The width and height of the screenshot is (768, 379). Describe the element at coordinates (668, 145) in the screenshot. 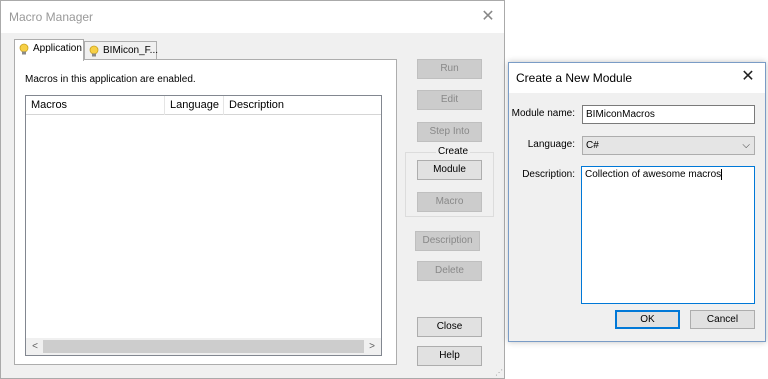

I see `language-select: C# ⌵` at that location.